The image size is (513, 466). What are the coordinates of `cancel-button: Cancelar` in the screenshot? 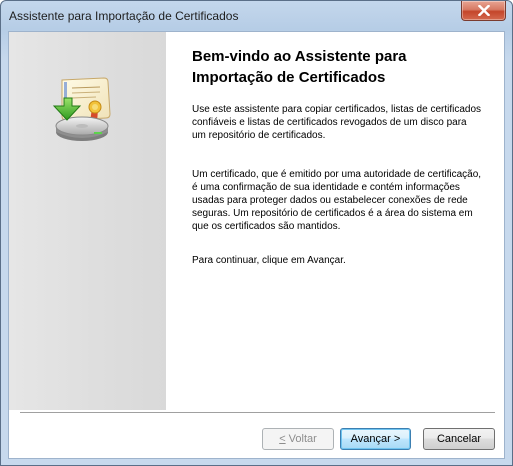 It's located at (459, 439).